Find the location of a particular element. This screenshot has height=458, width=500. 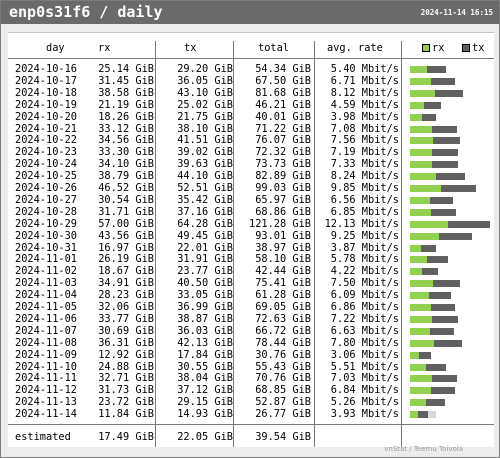

row-rx: 25.14 GiB is located at coordinates (126, 69).